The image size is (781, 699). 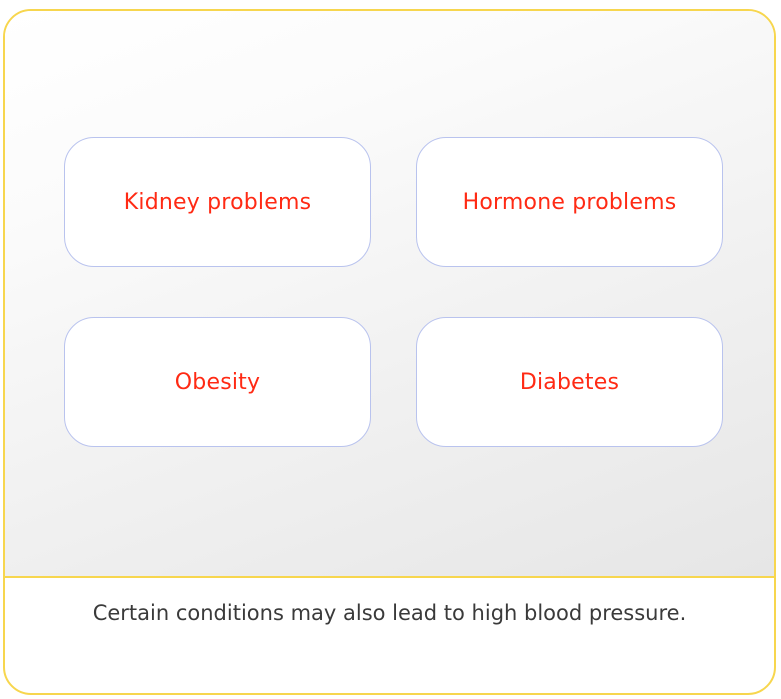 I want to click on card-label: Hormone problems, so click(x=569, y=202).